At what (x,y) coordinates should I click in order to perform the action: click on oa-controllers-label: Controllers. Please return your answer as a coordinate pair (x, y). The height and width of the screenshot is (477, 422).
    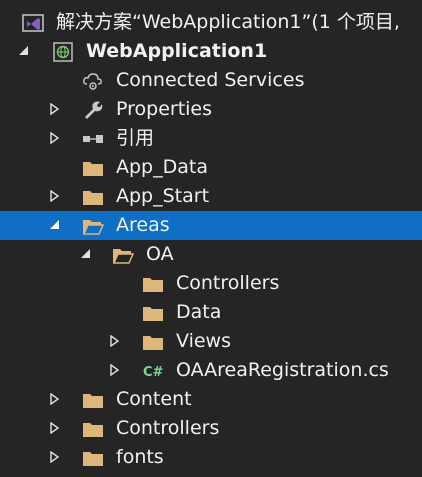
    Looking at the image, I should click on (228, 283).